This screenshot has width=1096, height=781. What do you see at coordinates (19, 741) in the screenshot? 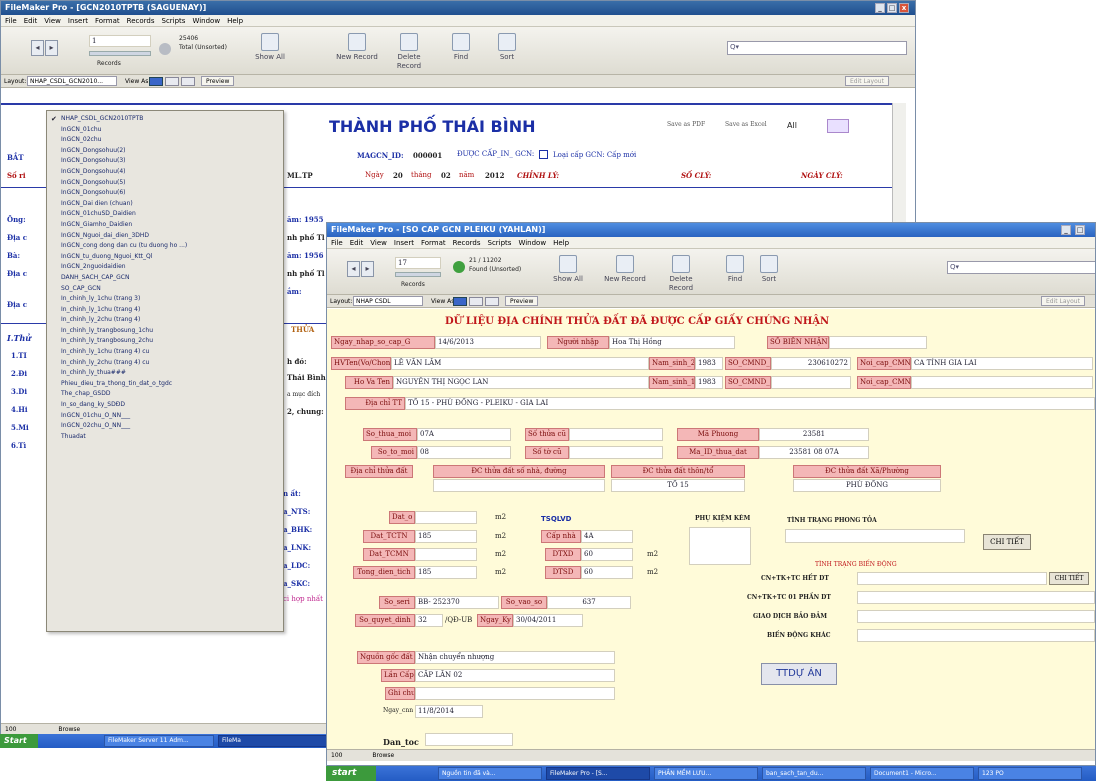
I see `start-button: Start` at bounding box center [19, 741].